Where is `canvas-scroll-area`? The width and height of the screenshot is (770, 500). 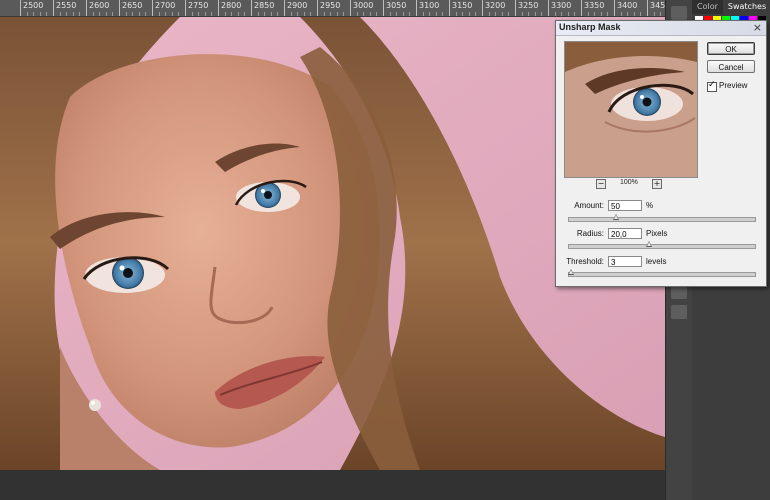
canvas-scroll-area is located at coordinates (332, 485).